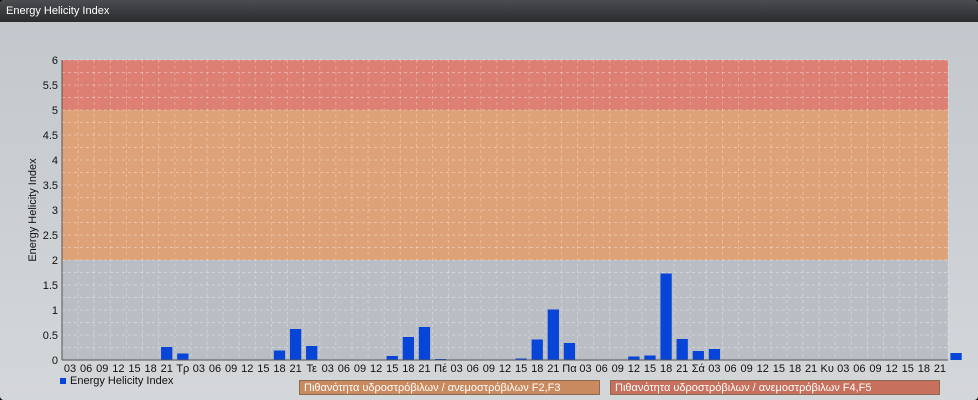  Describe the element at coordinates (50, 136) in the screenshot. I see `y-tick-label: 4.5` at that location.